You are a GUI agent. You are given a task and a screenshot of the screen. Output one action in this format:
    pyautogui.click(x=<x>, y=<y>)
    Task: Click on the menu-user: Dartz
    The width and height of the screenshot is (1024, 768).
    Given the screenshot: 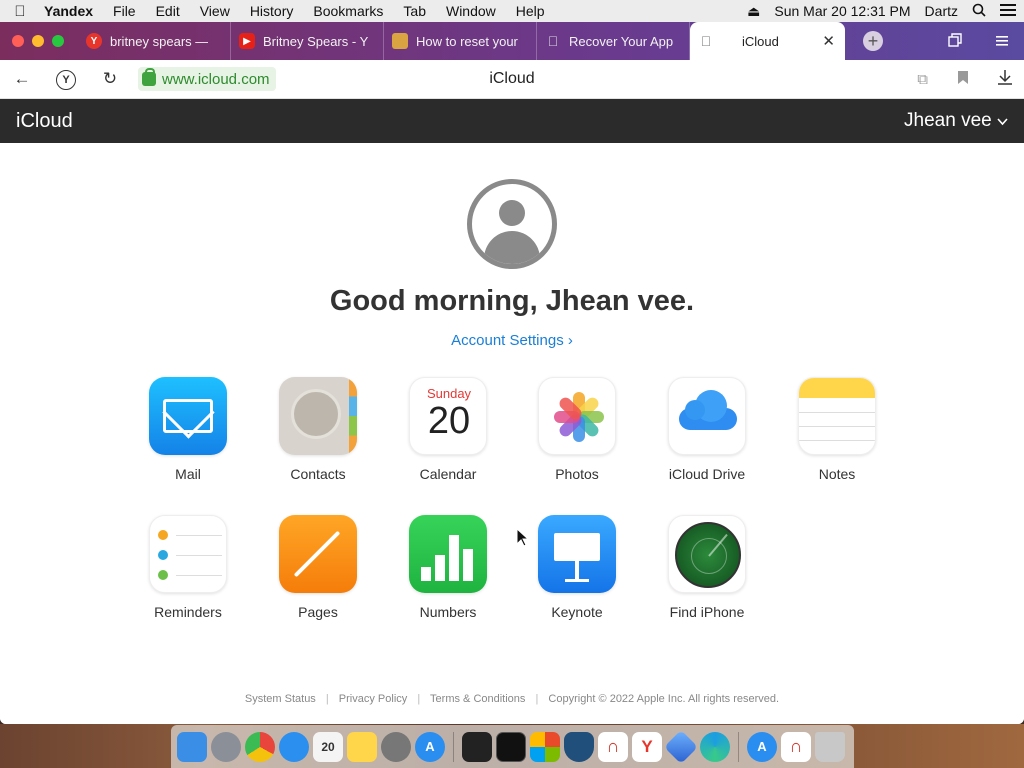 What is the action you would take?
    pyautogui.click(x=941, y=11)
    